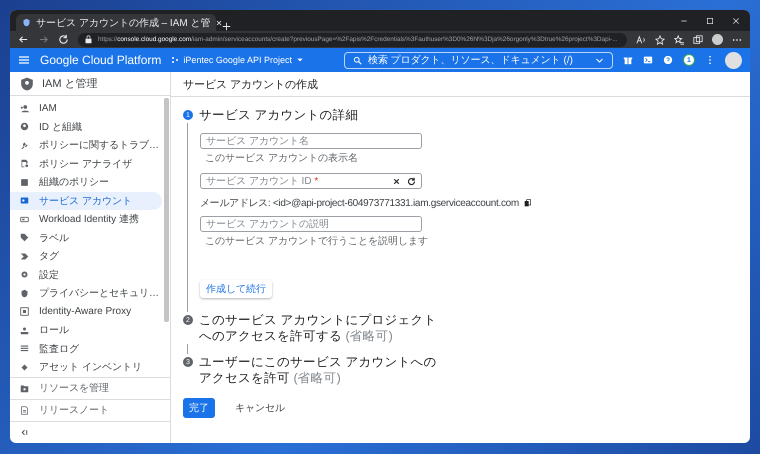 The image size is (760, 454). Describe the element at coordinates (250, 85) in the screenshot. I see `page-title: サービス アカウントの作成` at that location.